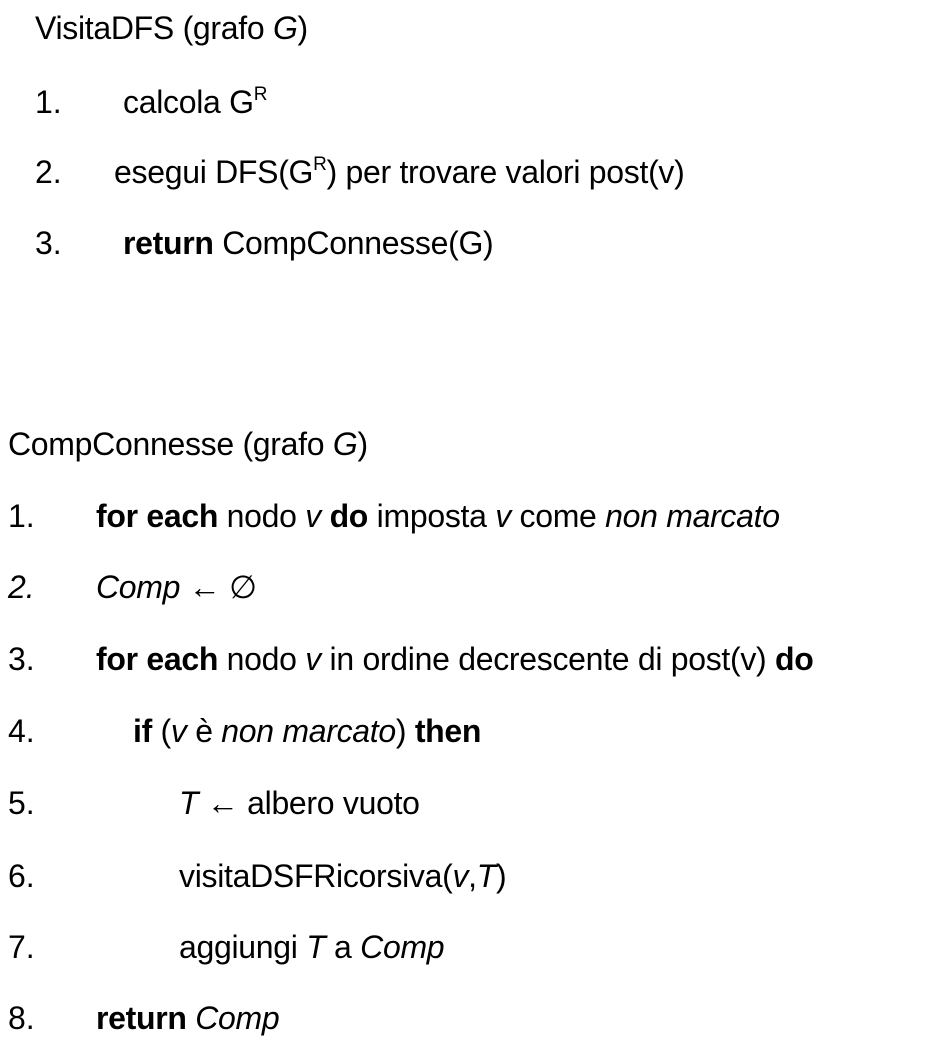  Describe the element at coordinates (157, 659) in the screenshot. I see `comp-step-3-kw-for-each: for each` at that location.